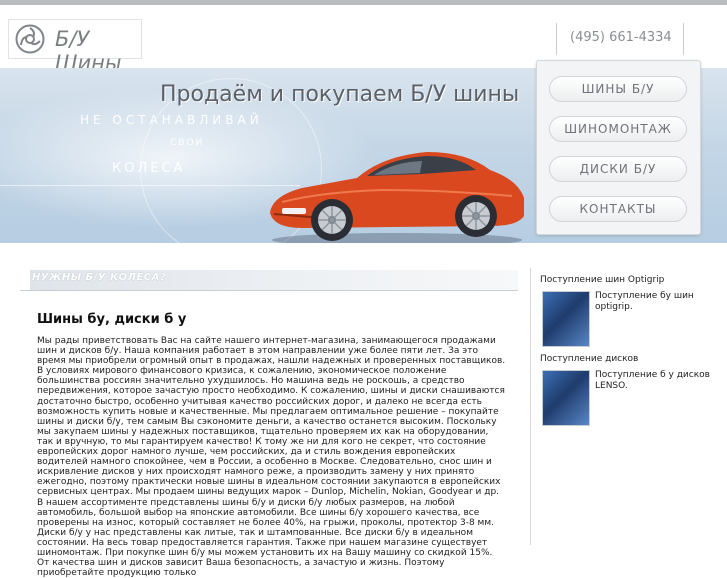 This screenshot has height=578, width=727. What do you see at coordinates (340, 94) in the screenshot?
I see `banner-title: Продаём и покупаем Б/У шины` at bounding box center [340, 94].